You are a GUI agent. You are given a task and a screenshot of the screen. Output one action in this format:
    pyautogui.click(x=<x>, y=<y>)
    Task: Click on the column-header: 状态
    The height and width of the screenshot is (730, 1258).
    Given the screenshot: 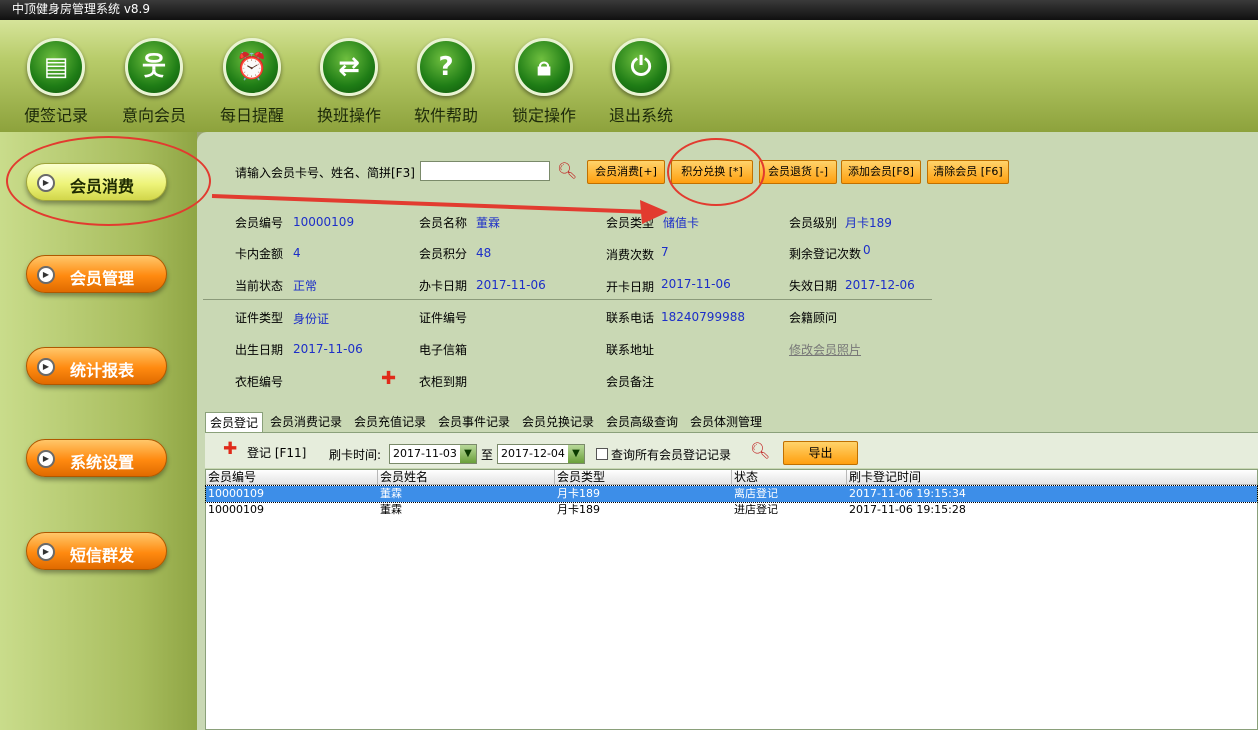 What is the action you would take?
    pyautogui.click(x=789, y=477)
    